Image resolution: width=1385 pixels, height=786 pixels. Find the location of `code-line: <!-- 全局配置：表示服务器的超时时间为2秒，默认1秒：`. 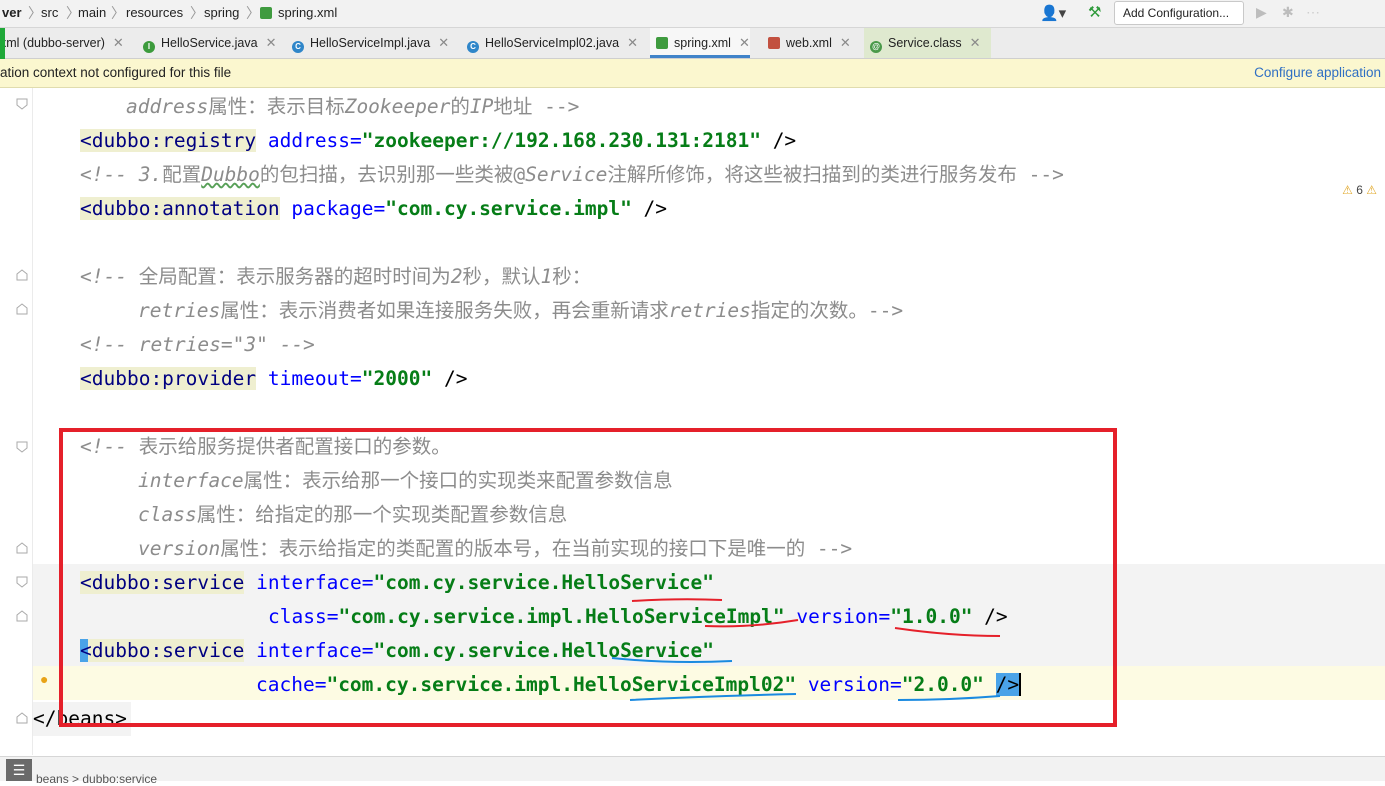

code-line: <!-- 全局配置：表示服务器的超时时间为2秒，默认1秒： is located at coordinates (336, 276).